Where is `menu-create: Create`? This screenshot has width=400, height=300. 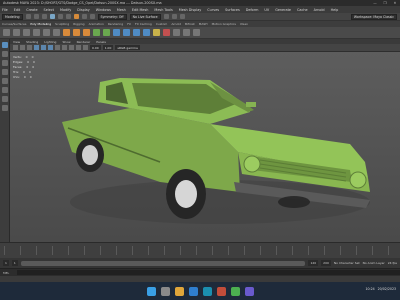
menu-create: Create is located at coordinates (31, 10).